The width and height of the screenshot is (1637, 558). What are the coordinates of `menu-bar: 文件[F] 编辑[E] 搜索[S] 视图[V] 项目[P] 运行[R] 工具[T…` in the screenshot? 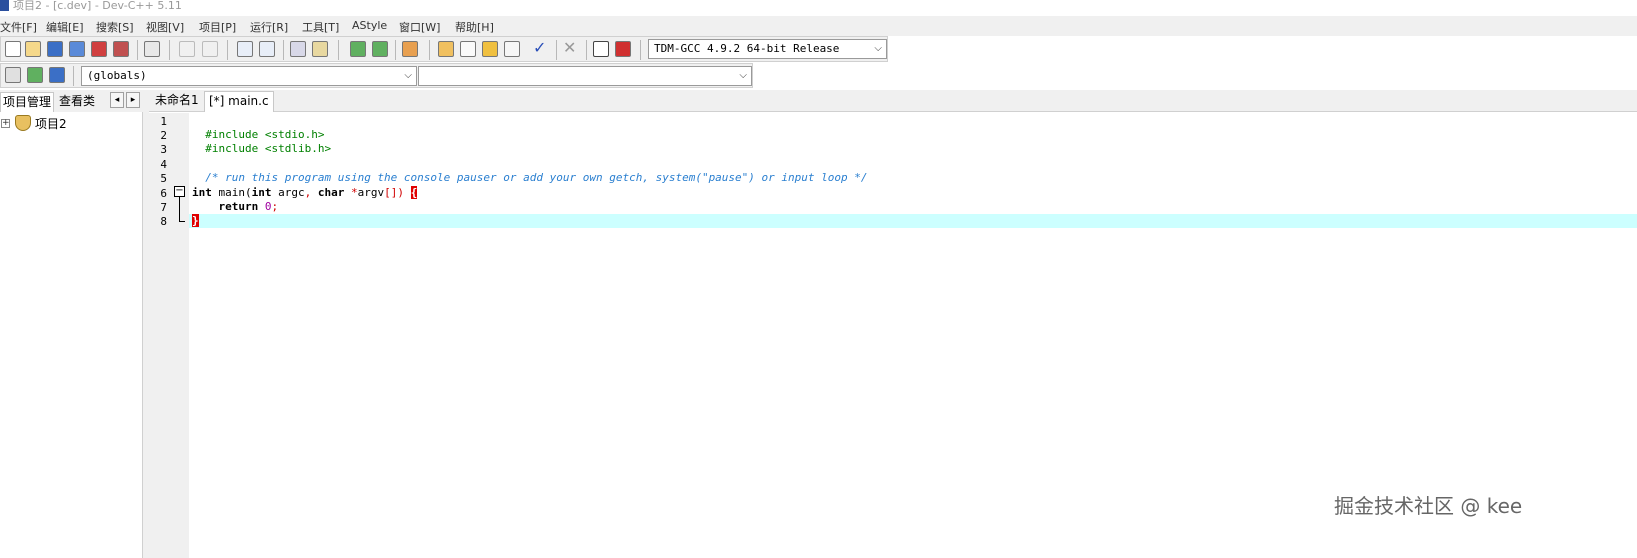 It's located at (818, 26).